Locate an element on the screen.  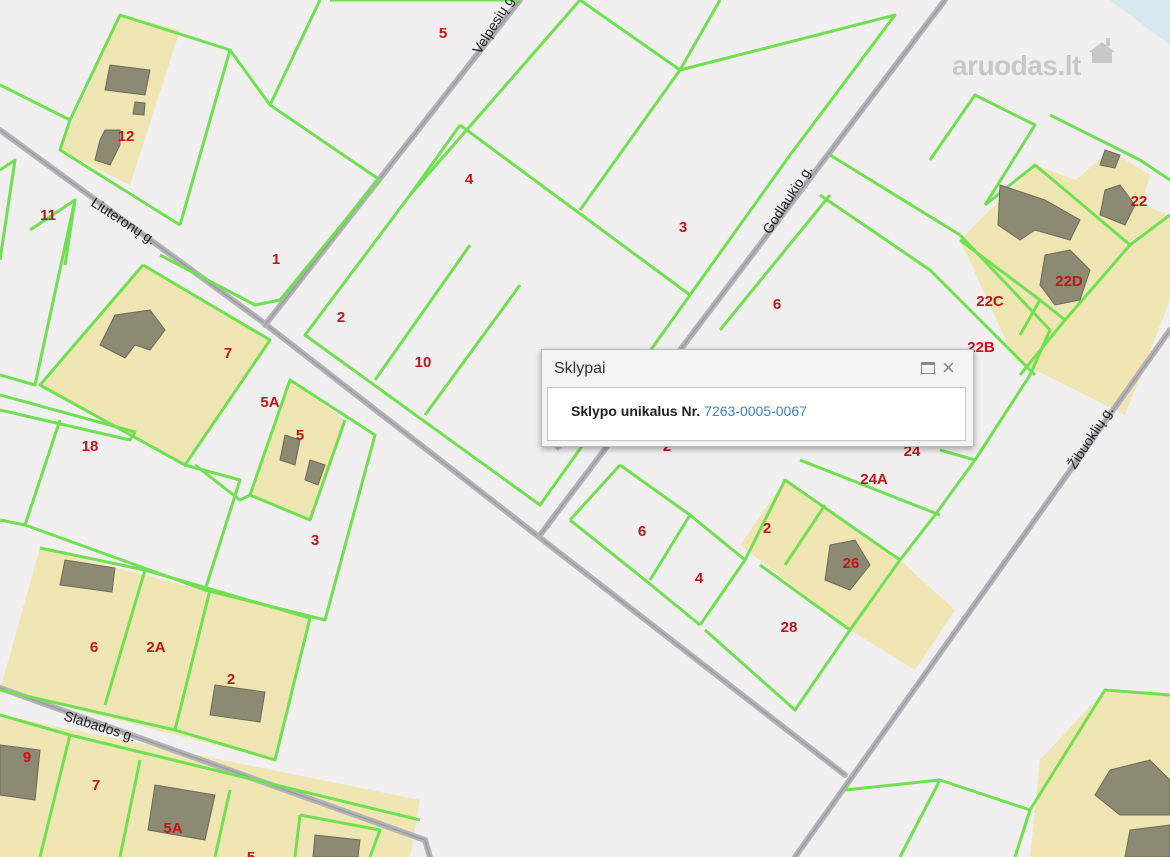
plot-number: 10 is located at coordinates (423, 362).